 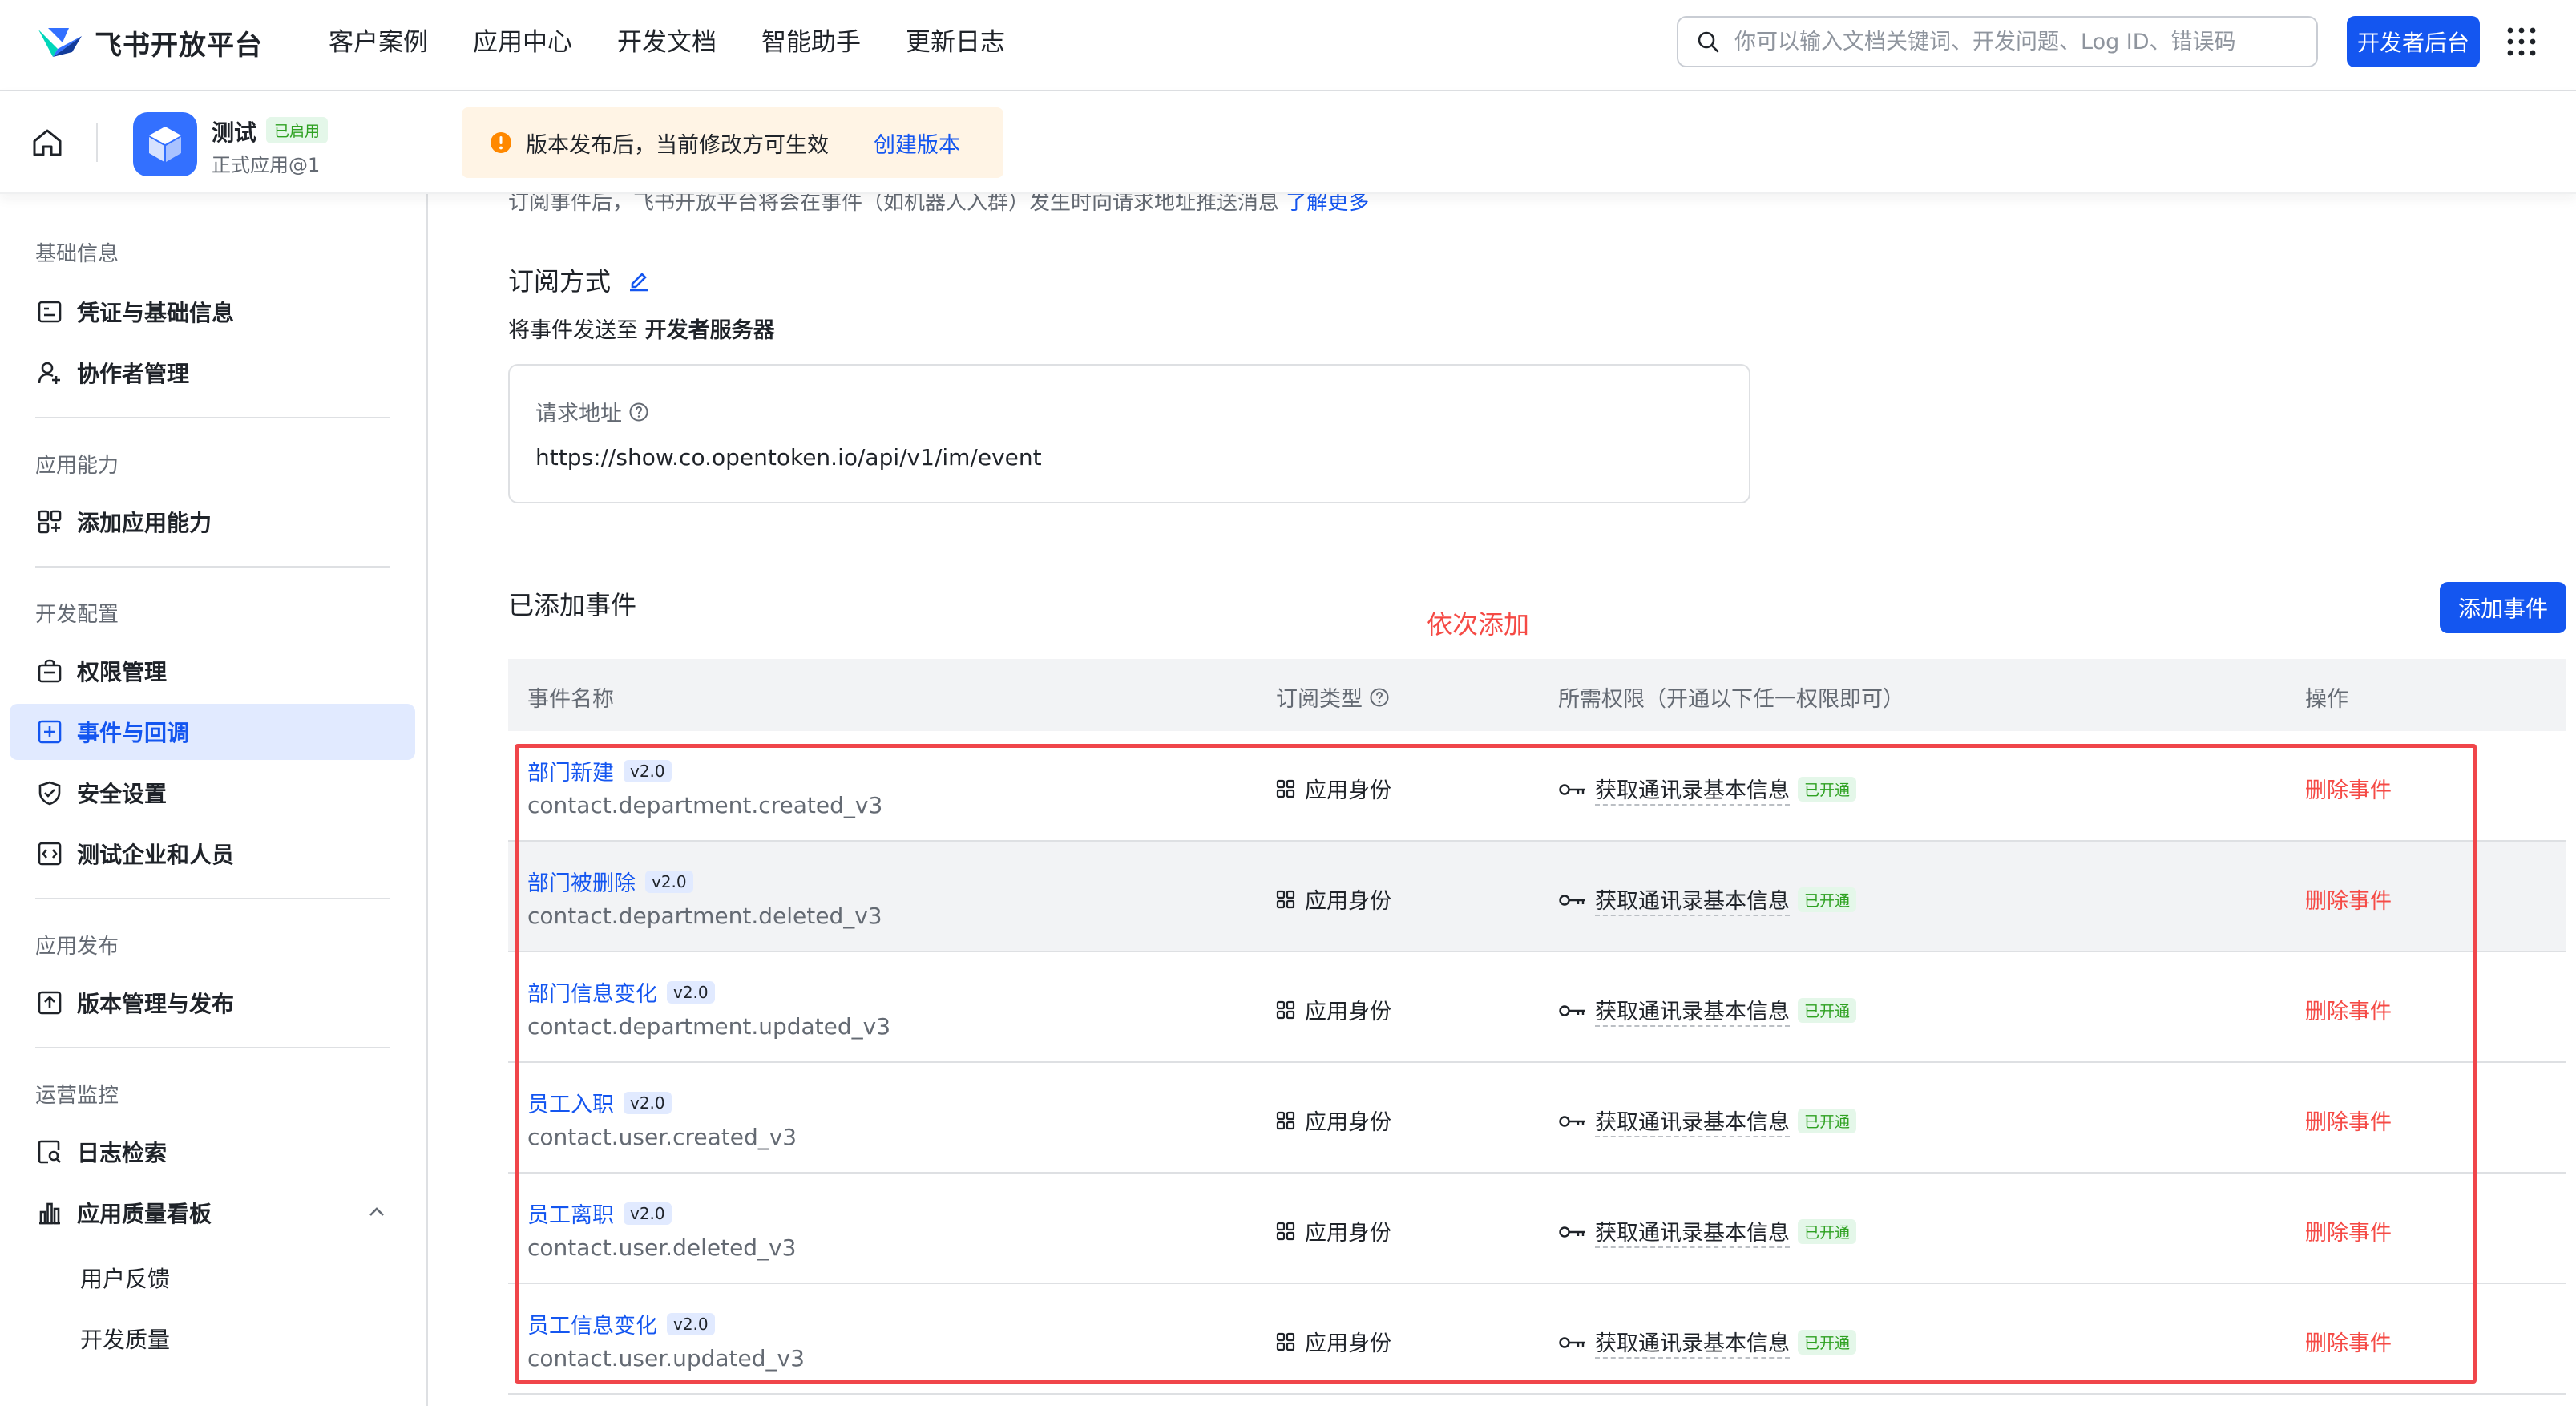 What do you see at coordinates (2503, 607) in the screenshot?
I see `add-event-button: 添加事件` at bounding box center [2503, 607].